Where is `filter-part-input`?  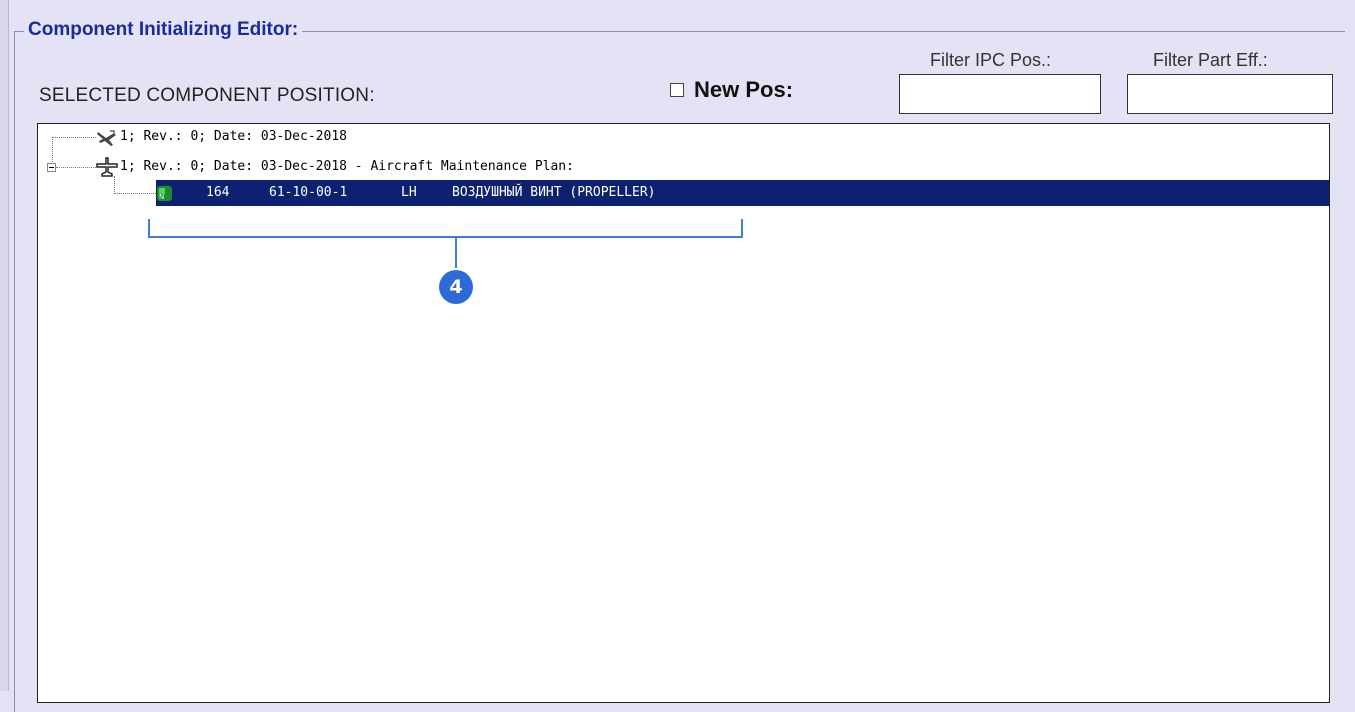
filter-part-input is located at coordinates (1230, 94).